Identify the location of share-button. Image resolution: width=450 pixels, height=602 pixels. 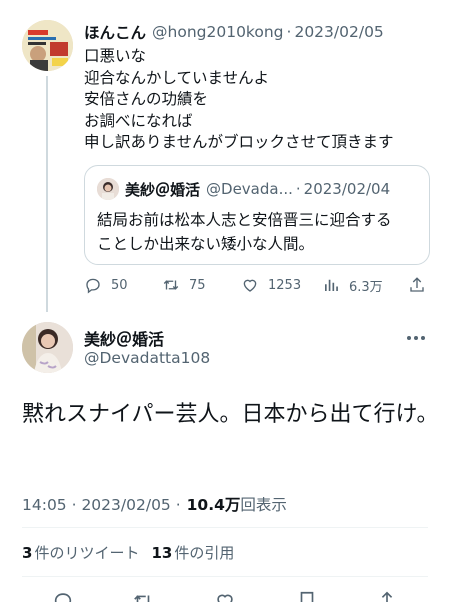
(421, 285).